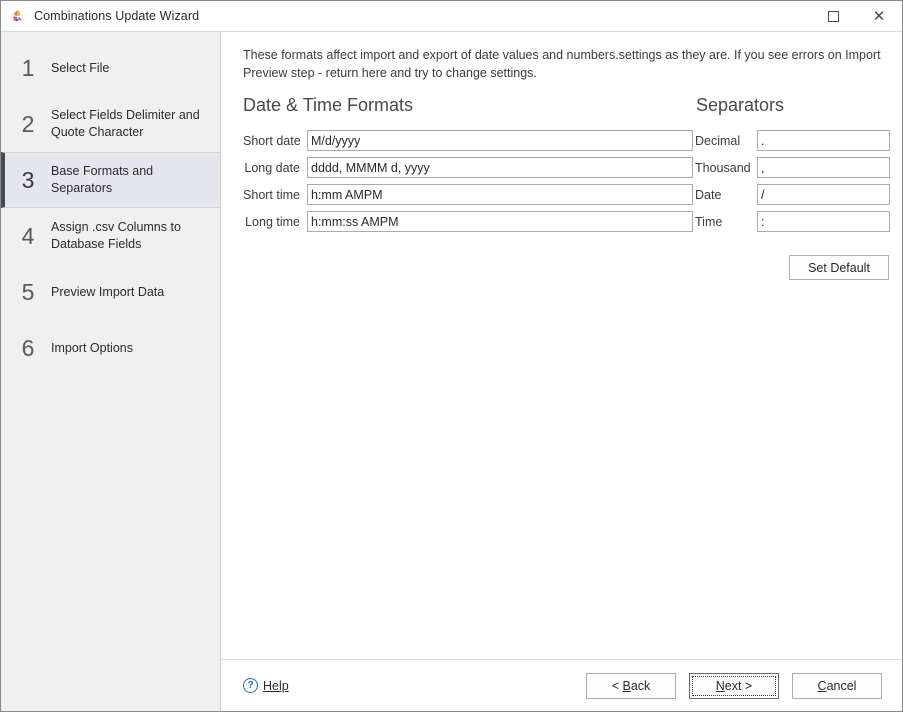  I want to click on time-separator-input, so click(823, 222).